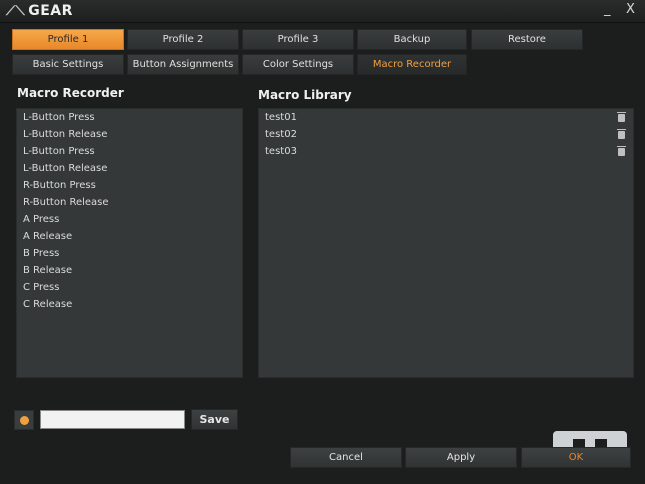 The width and height of the screenshot is (645, 484). What do you see at coordinates (281, 117) in the screenshot?
I see `library-item: test01` at bounding box center [281, 117].